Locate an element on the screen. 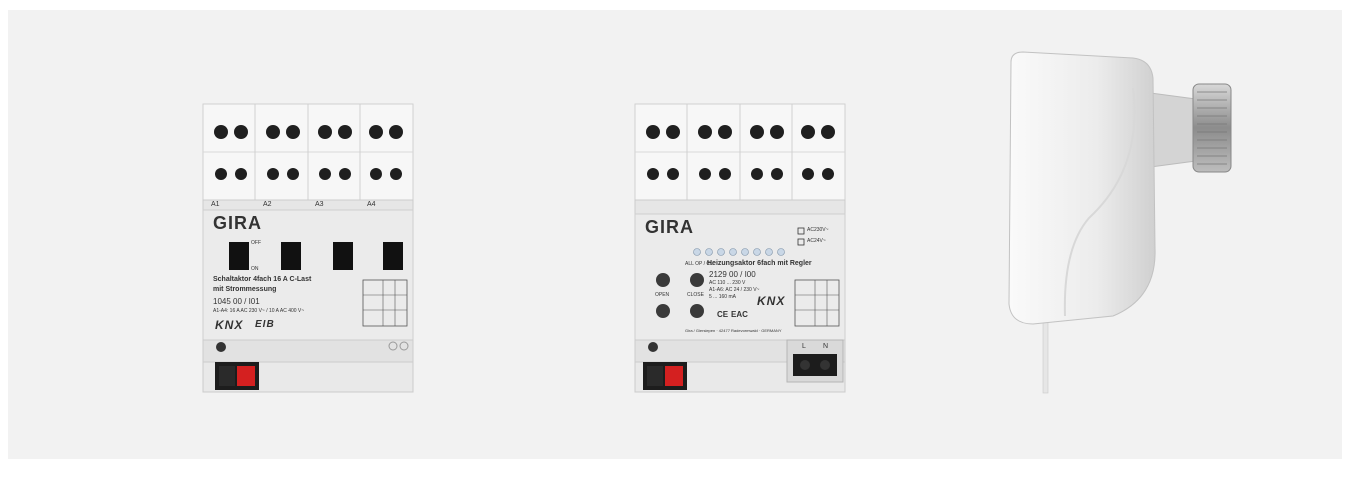 The image size is (1349, 477). switch-off-label: OFF is located at coordinates (256, 243).